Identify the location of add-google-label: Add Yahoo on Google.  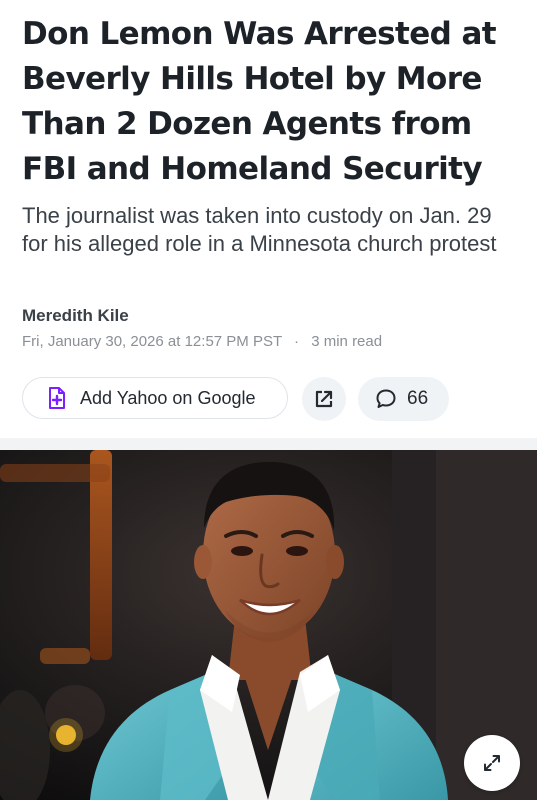
(168, 397).